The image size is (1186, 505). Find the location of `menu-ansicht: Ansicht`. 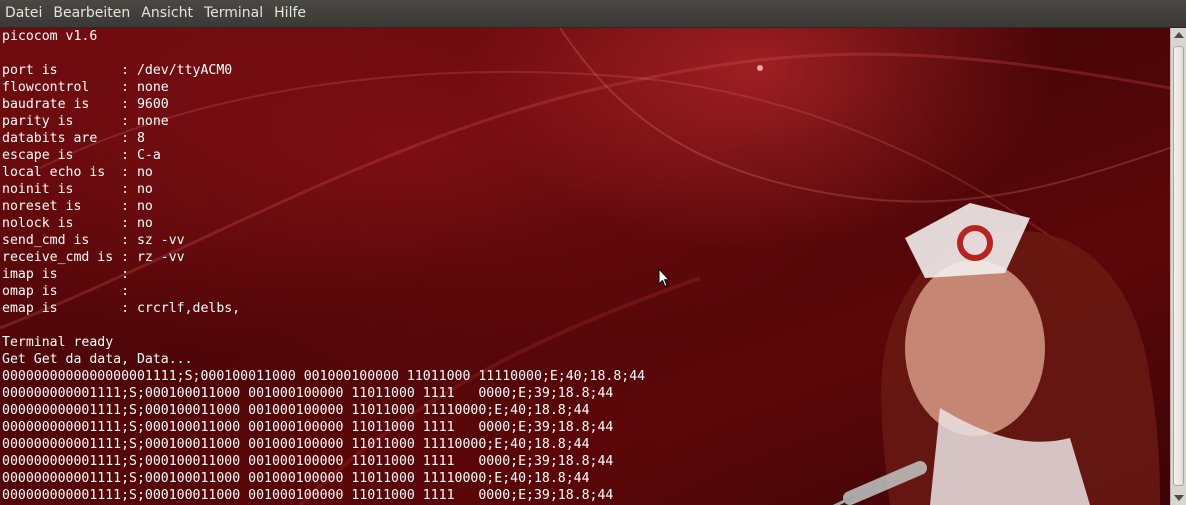

menu-ansicht: Ansicht is located at coordinates (167, 13).